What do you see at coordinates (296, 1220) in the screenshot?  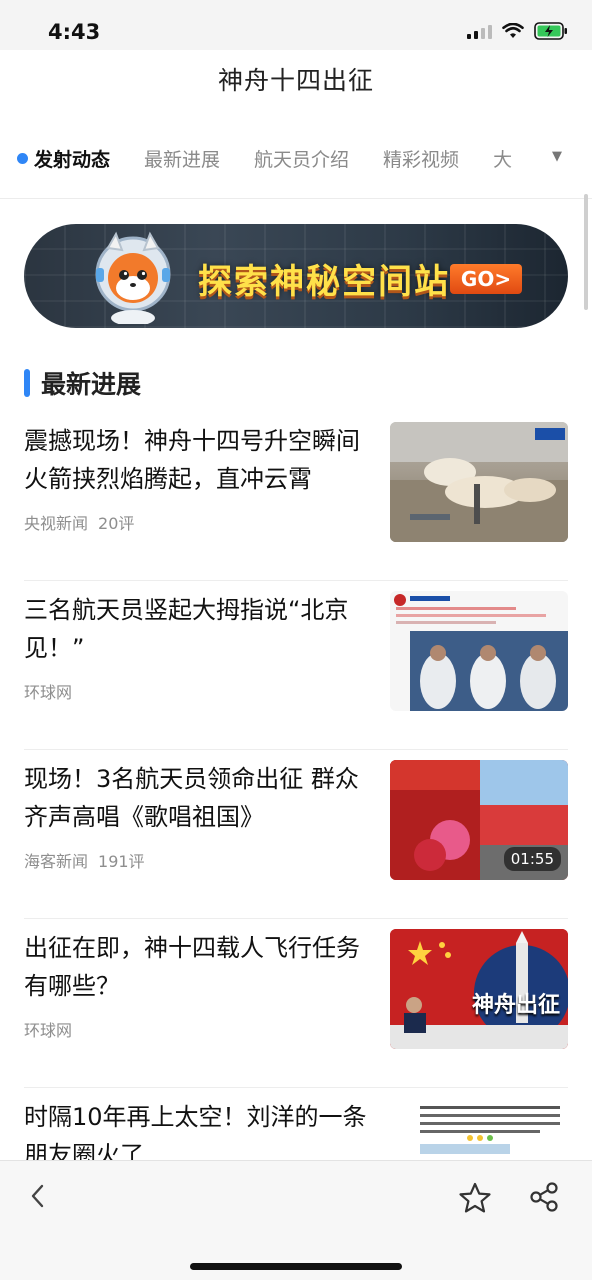 I see `bottom-toolbar` at bounding box center [296, 1220].